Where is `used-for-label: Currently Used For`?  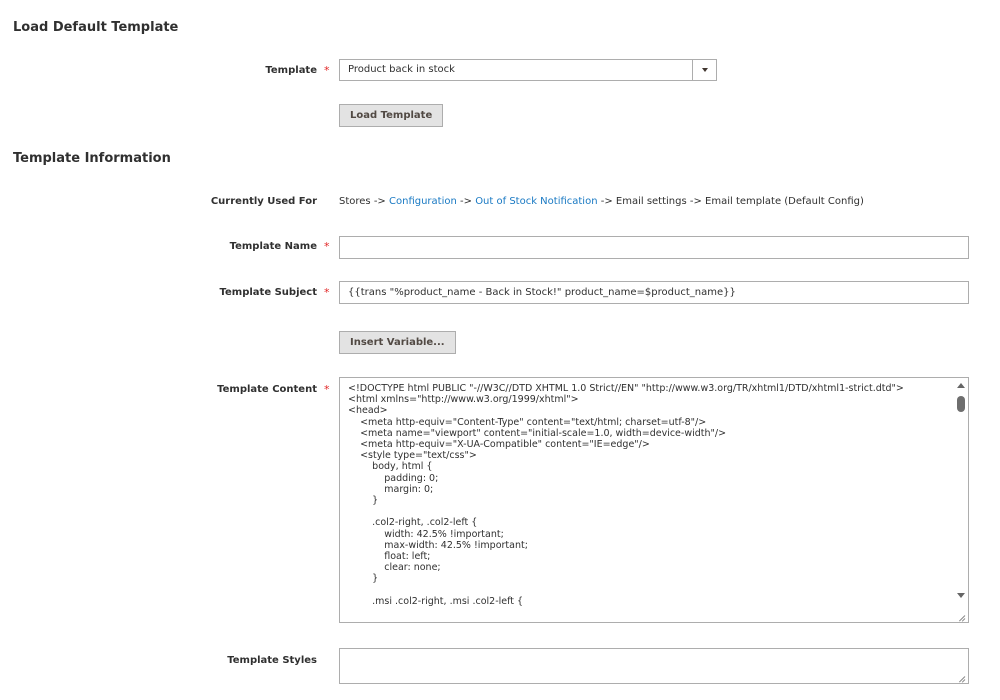 used-for-label: Currently Used For is located at coordinates (263, 201).